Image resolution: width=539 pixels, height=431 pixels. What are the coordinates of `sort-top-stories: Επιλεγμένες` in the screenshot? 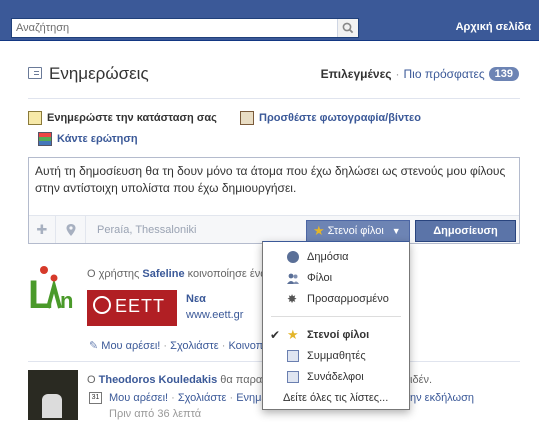 It's located at (356, 74).